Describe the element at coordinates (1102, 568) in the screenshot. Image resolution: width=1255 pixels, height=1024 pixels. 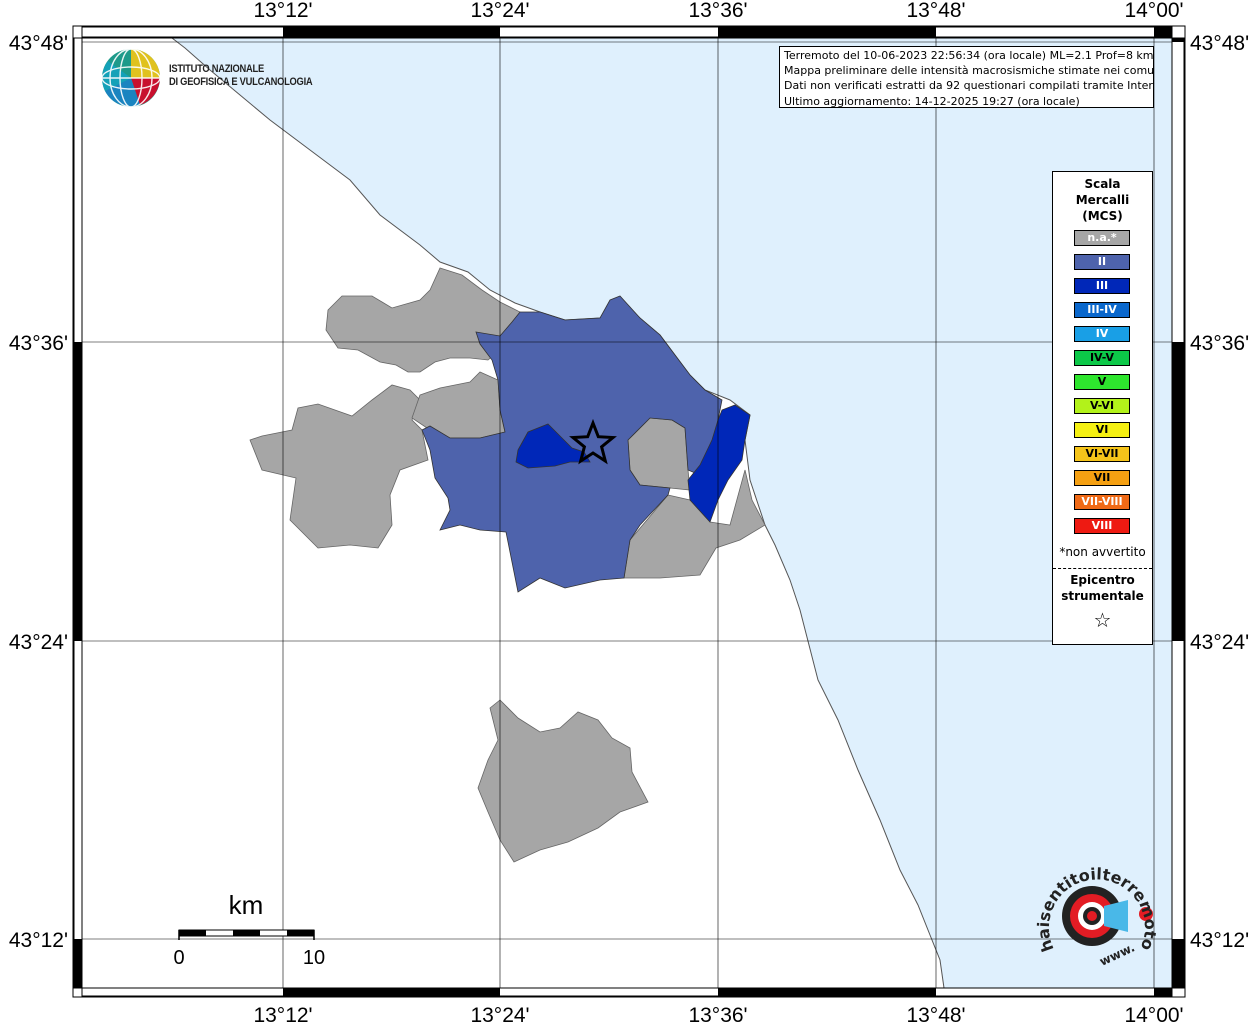
I see `legend-separator` at that location.